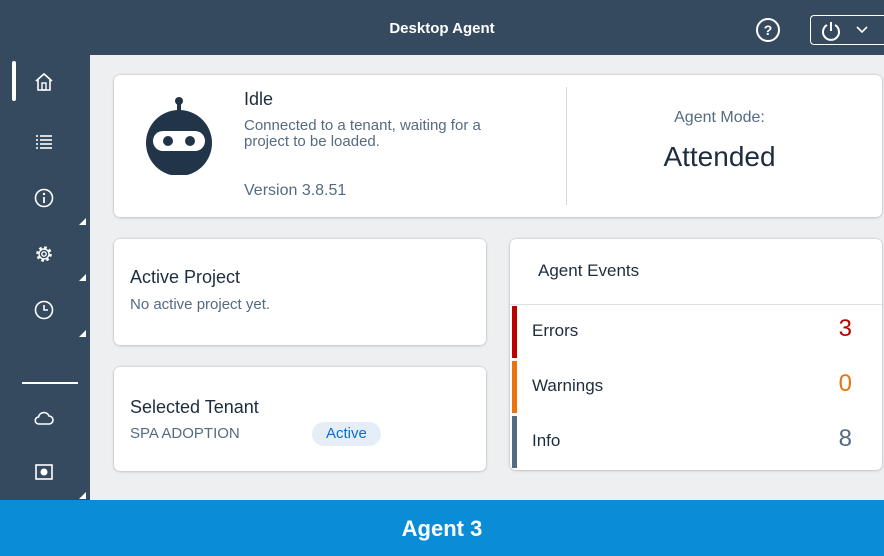 The image size is (884, 556). I want to click on sidebar, so click(45, 277).